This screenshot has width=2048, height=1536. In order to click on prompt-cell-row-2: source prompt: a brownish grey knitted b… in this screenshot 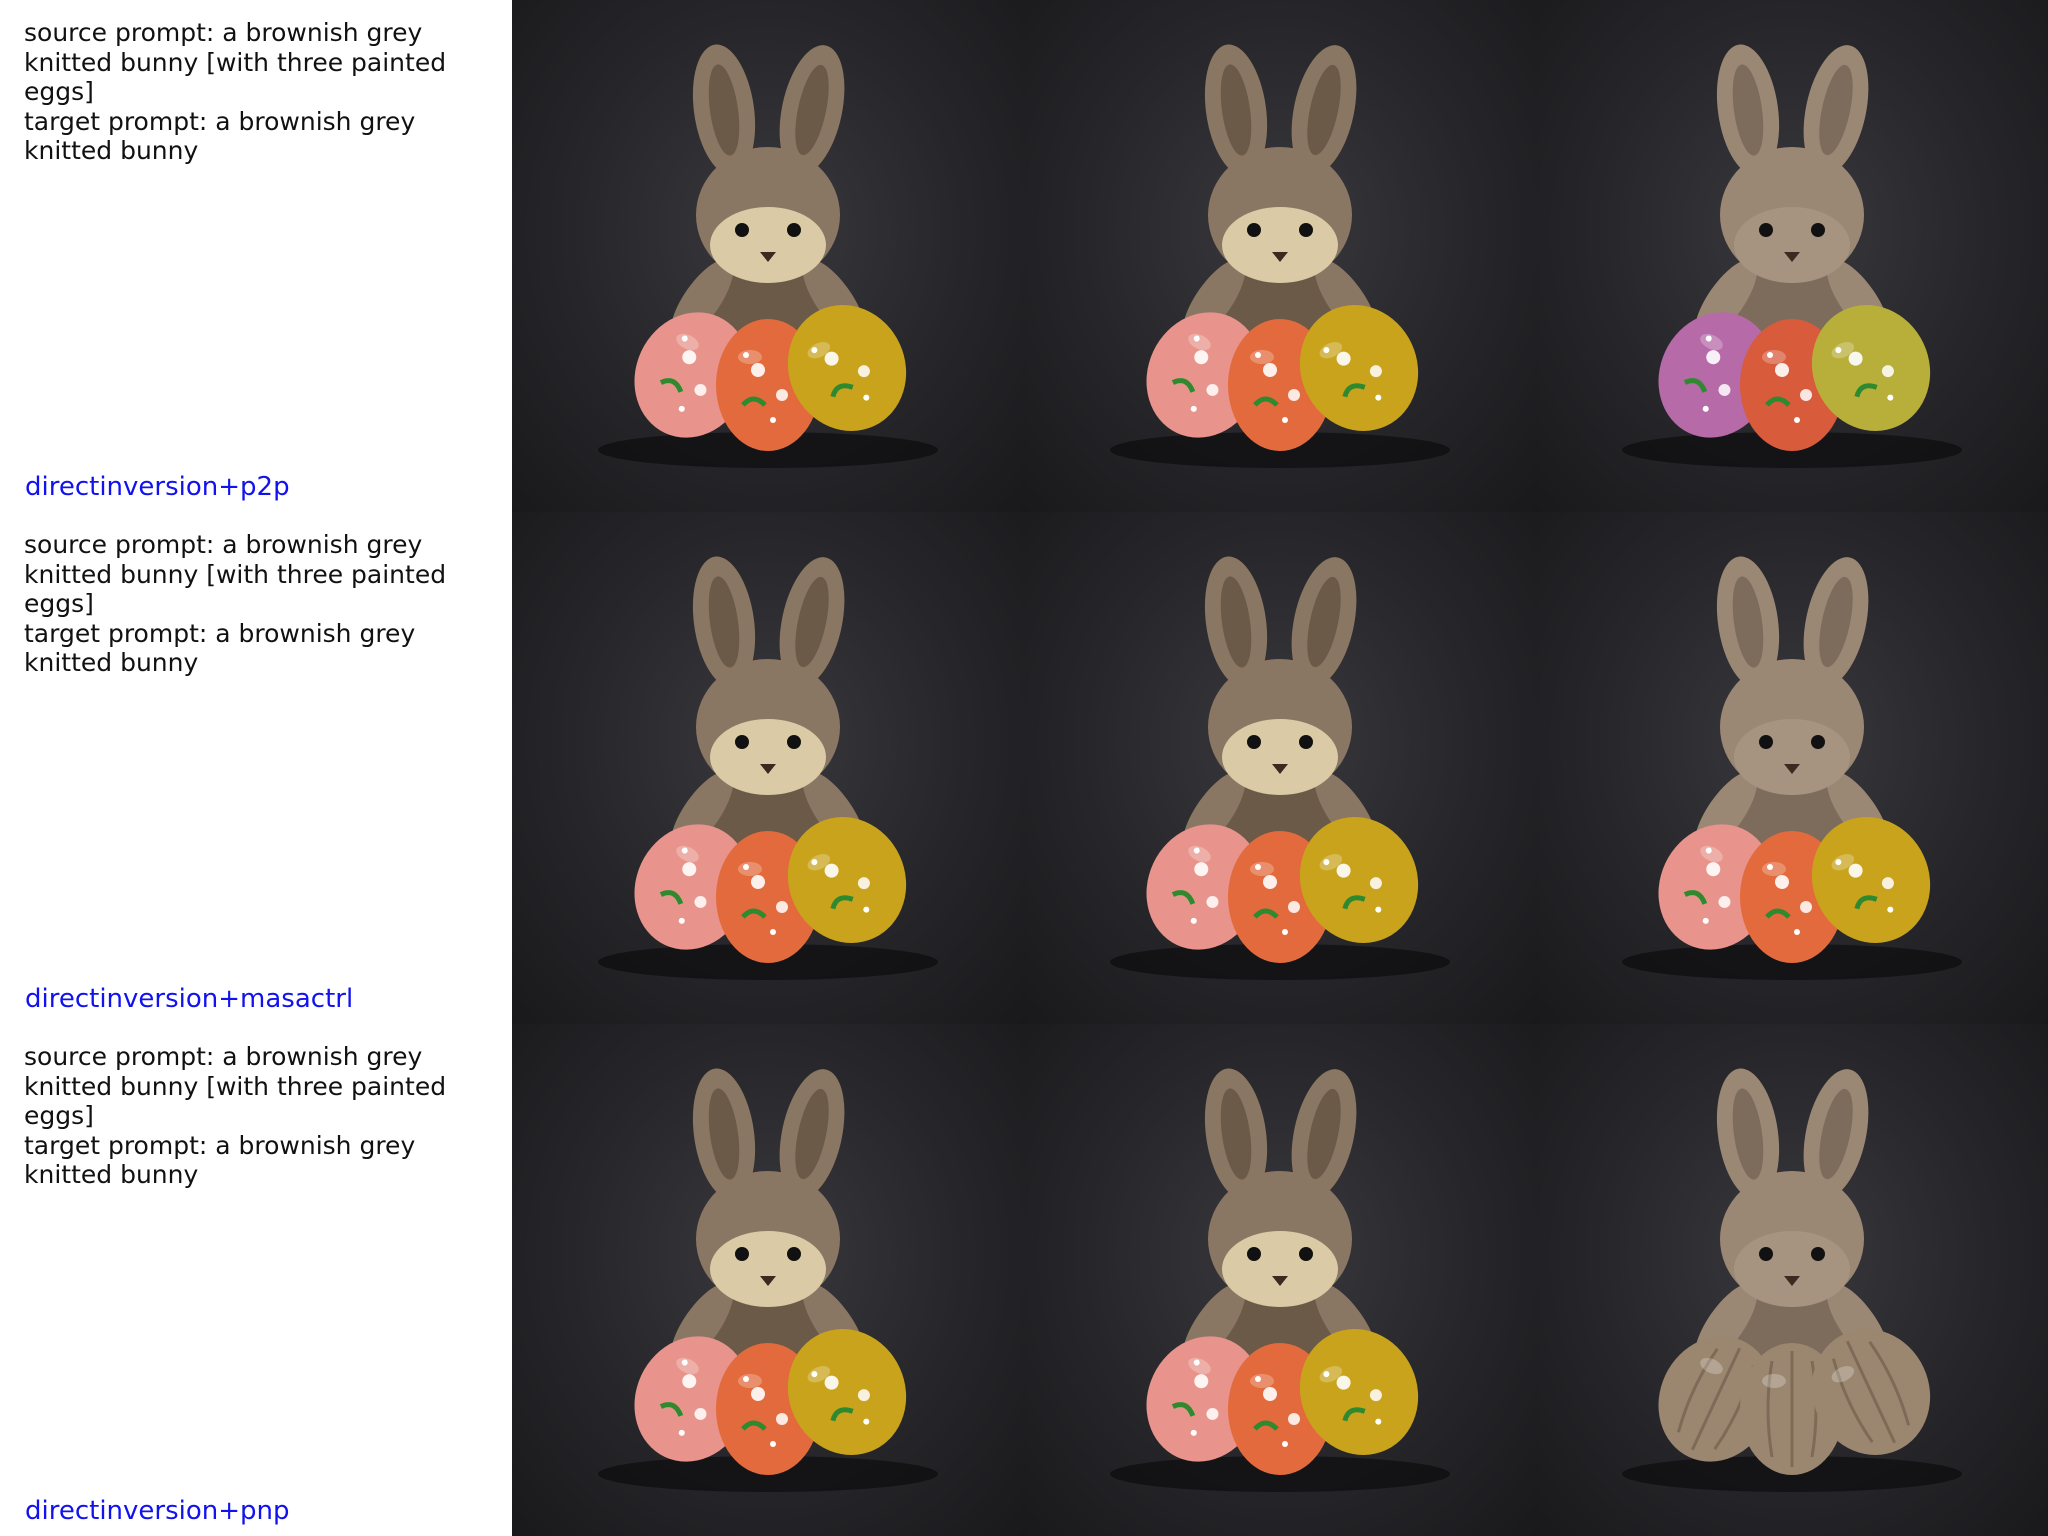, I will do `click(256, 768)`.